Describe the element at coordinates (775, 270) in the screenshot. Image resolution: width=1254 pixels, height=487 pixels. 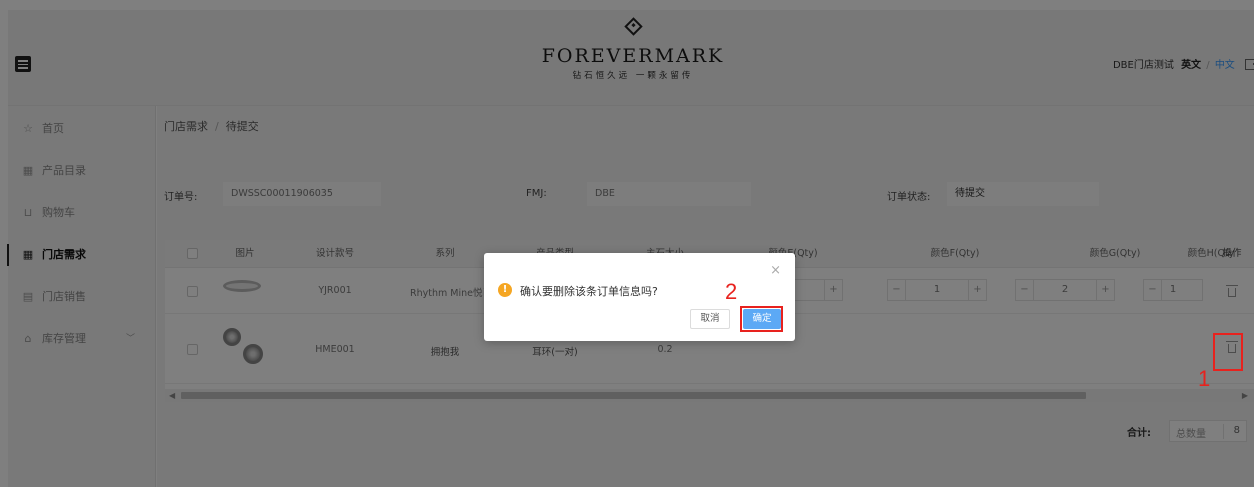
I see `close-icon: ×` at that location.